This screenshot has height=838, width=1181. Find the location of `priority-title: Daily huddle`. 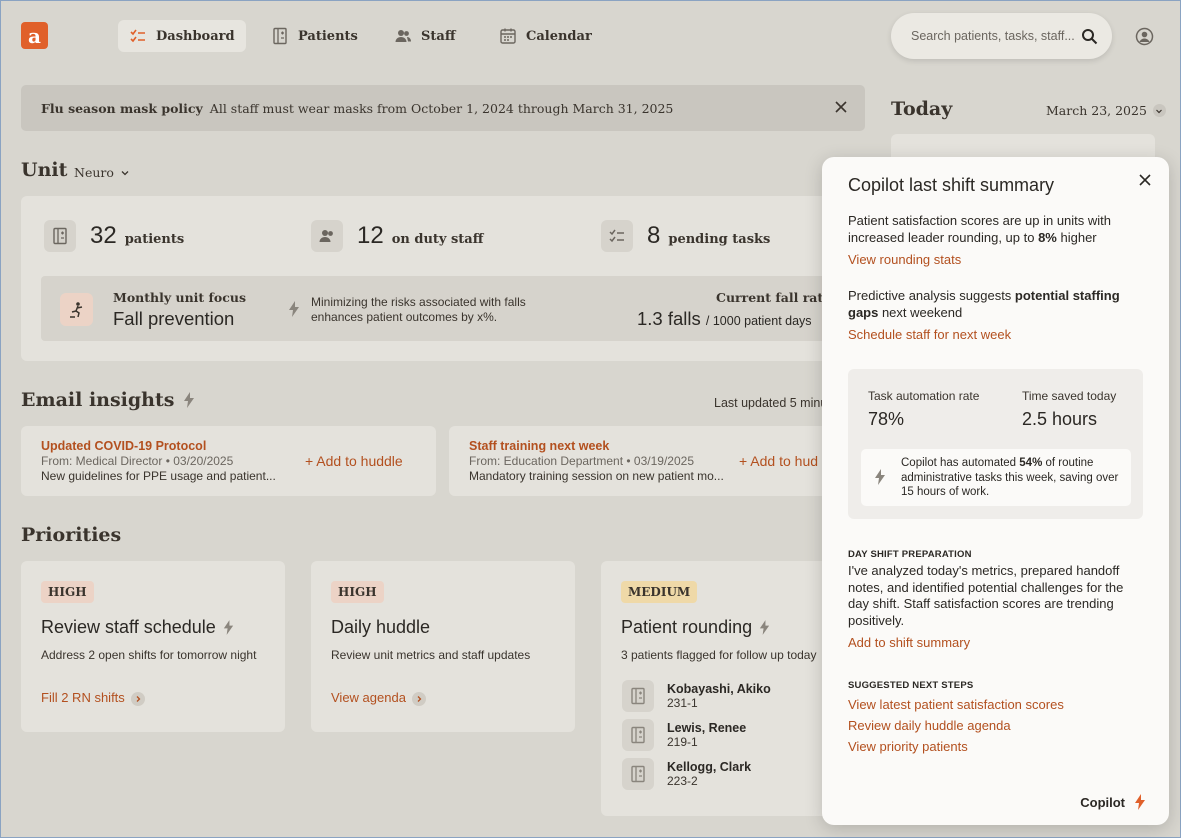

priority-title: Daily huddle is located at coordinates (381, 627).